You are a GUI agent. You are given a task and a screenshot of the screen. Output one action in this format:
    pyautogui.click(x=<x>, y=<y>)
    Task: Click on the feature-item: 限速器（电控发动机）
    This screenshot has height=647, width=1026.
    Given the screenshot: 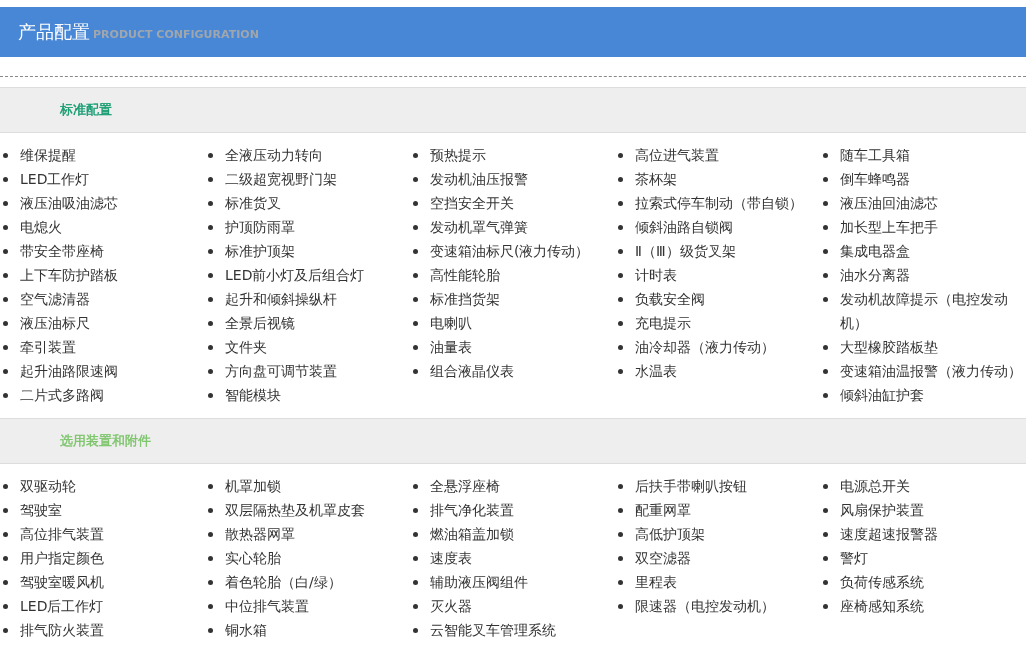 What is the action you would take?
    pyautogui.click(x=705, y=606)
    